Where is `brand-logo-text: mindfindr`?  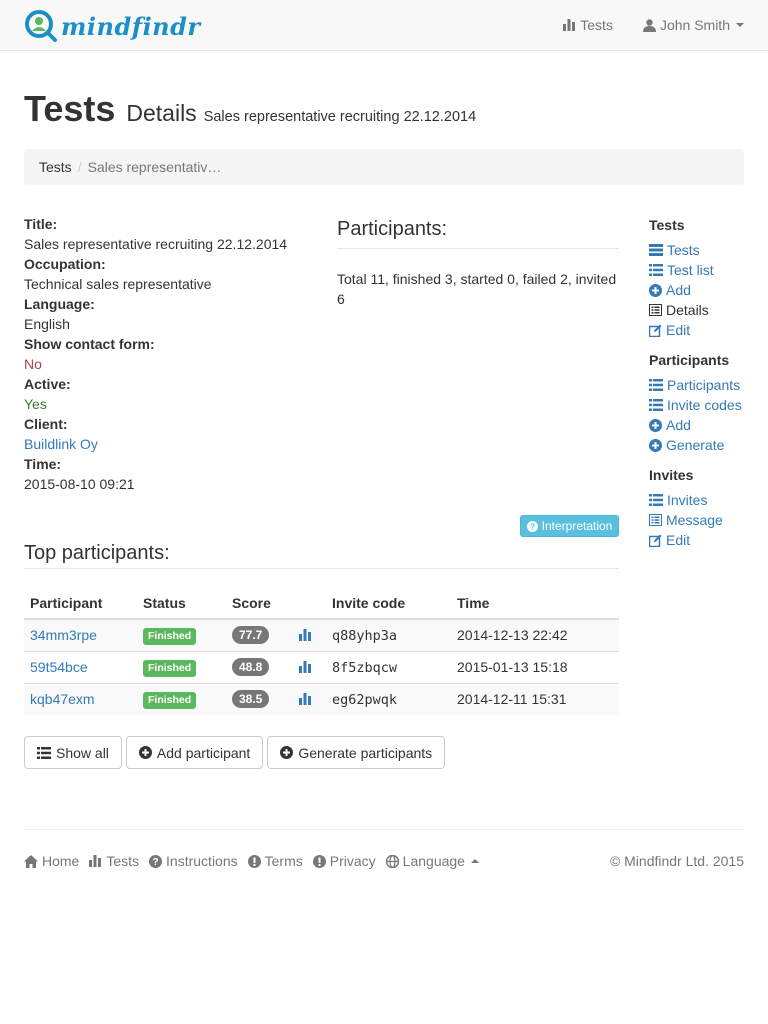 brand-logo-text: mindfindr is located at coordinates (131, 26).